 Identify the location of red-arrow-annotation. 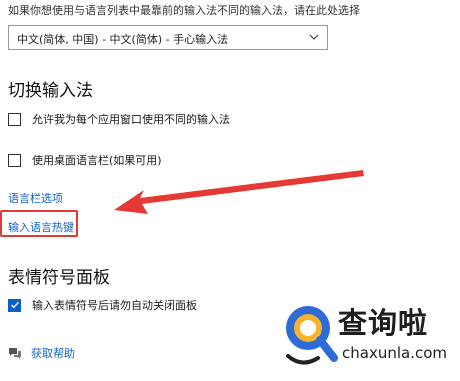
(239, 192).